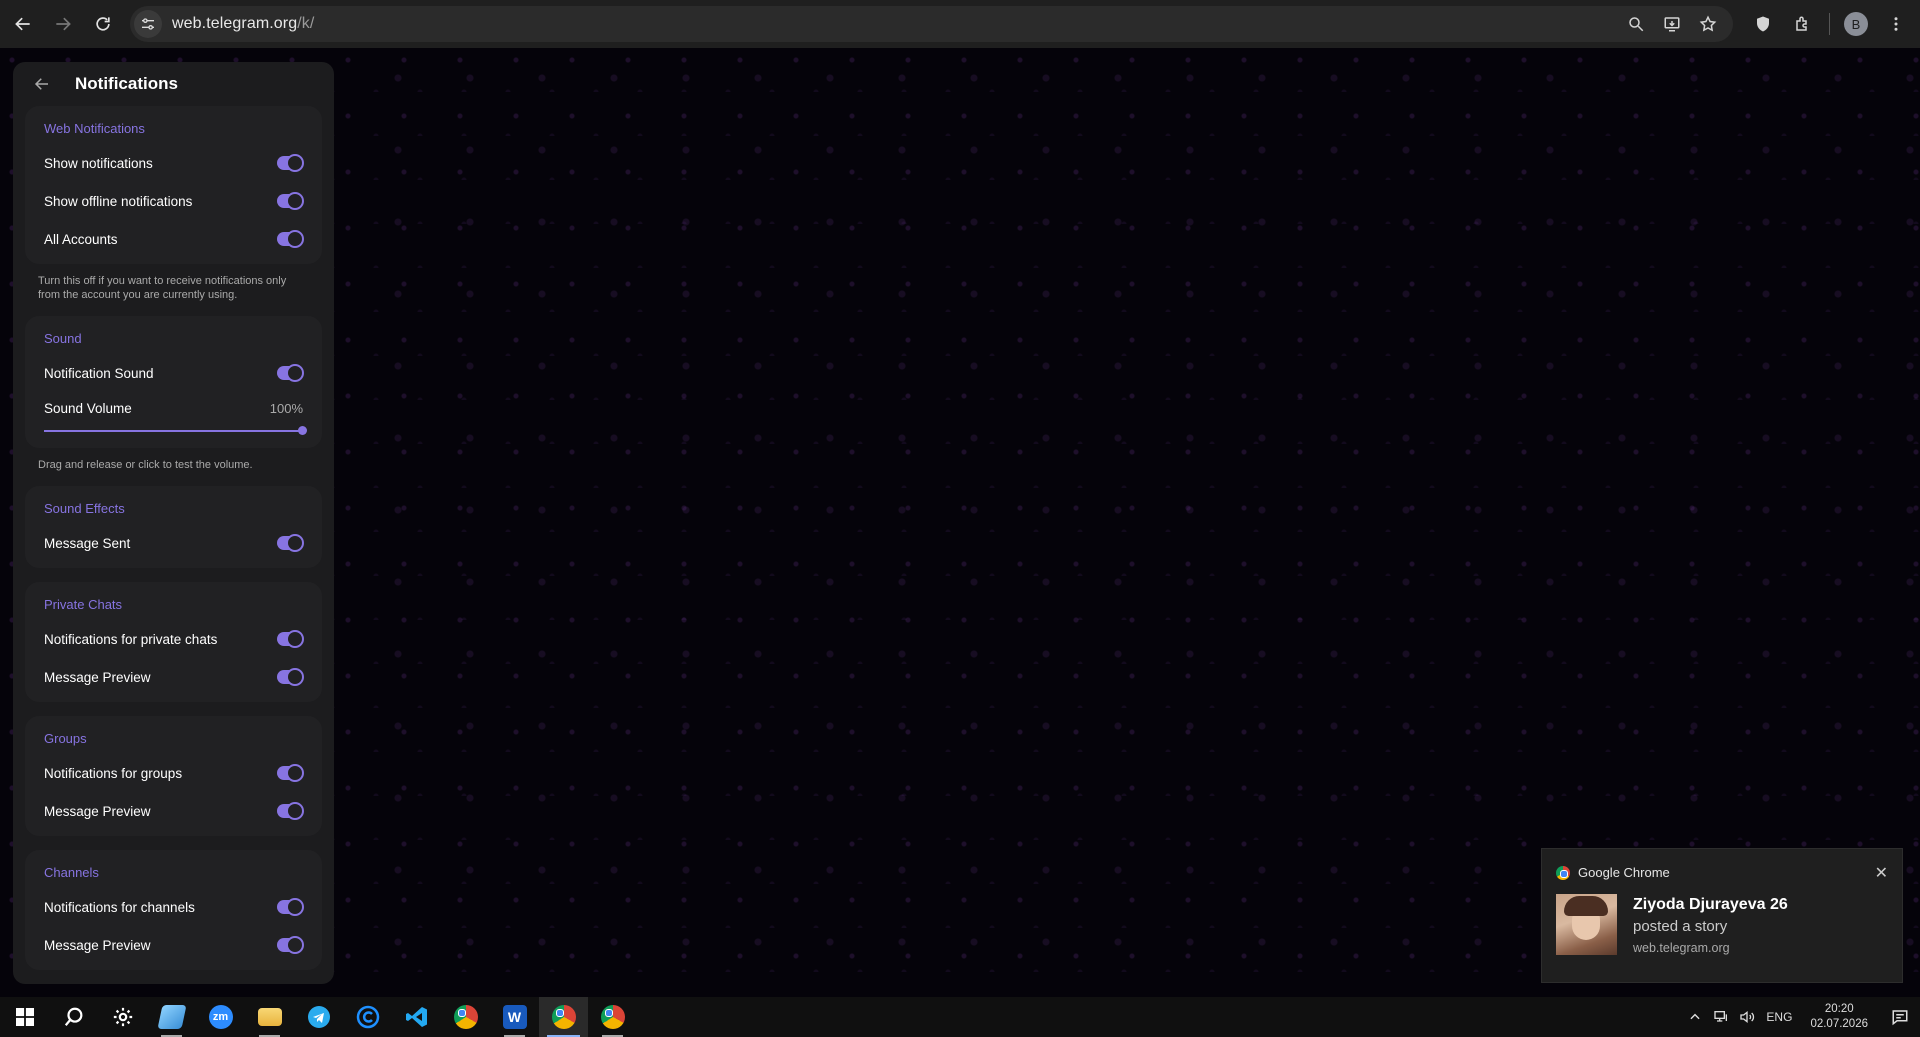 This screenshot has height=1037, width=1920. I want to click on volume-value: 100%, so click(286, 408).